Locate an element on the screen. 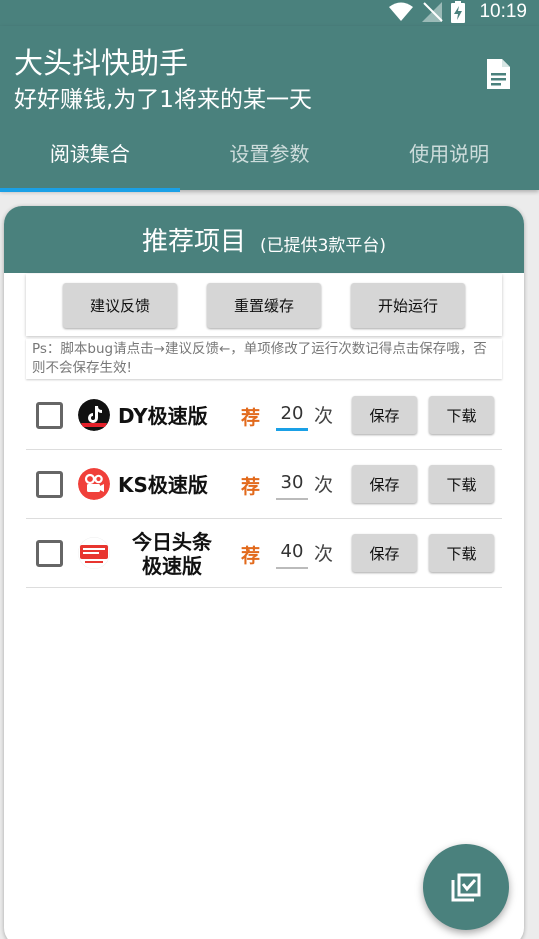 This screenshot has height=939, width=539. action-bar: 建议反馈 重置缓存 开始运行 is located at coordinates (264, 305).